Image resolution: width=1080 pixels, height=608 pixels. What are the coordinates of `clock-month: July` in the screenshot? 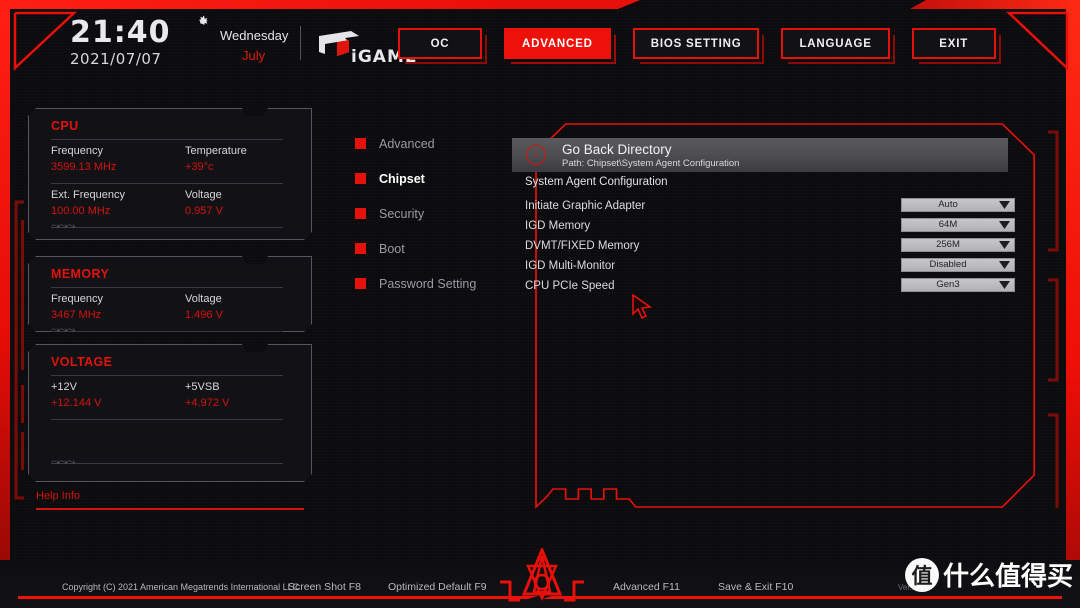 It's located at (254, 55).